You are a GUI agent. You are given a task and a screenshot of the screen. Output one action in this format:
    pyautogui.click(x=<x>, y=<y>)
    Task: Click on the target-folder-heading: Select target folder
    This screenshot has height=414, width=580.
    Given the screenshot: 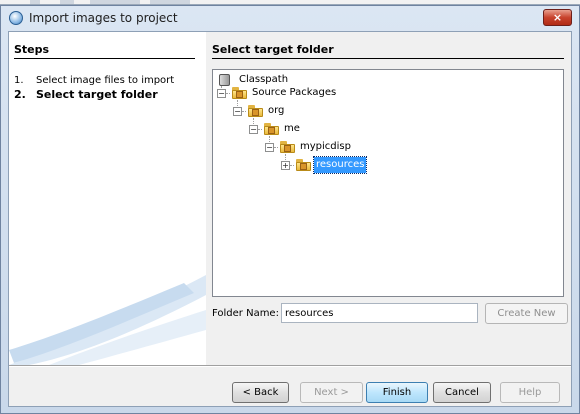 What is the action you would take?
    pyautogui.click(x=388, y=51)
    